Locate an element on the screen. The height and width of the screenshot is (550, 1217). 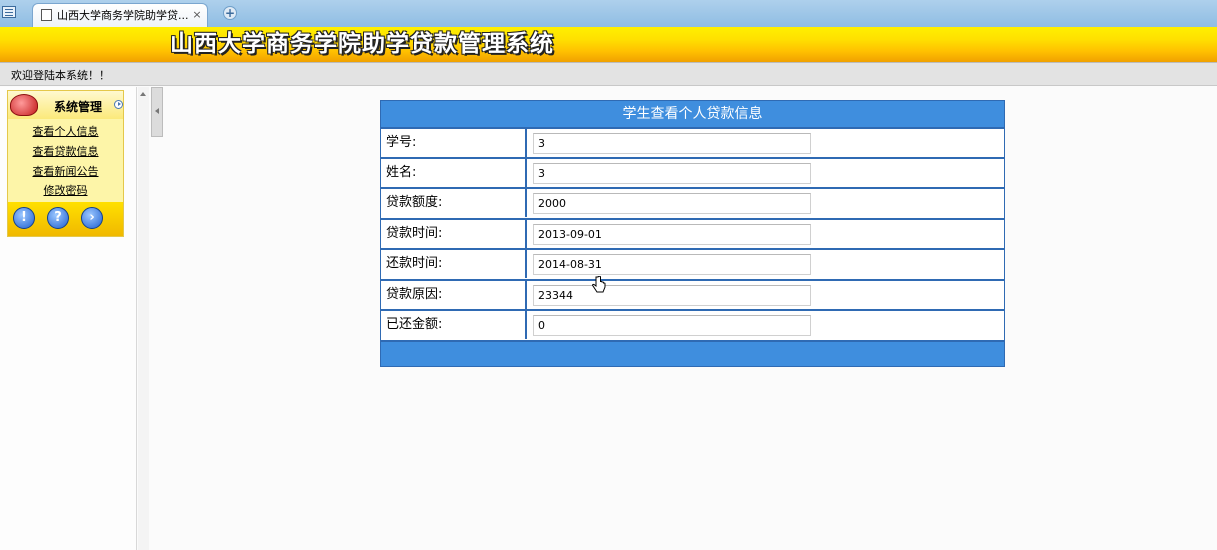
field-label: 还款时间: is located at coordinates (454, 264).